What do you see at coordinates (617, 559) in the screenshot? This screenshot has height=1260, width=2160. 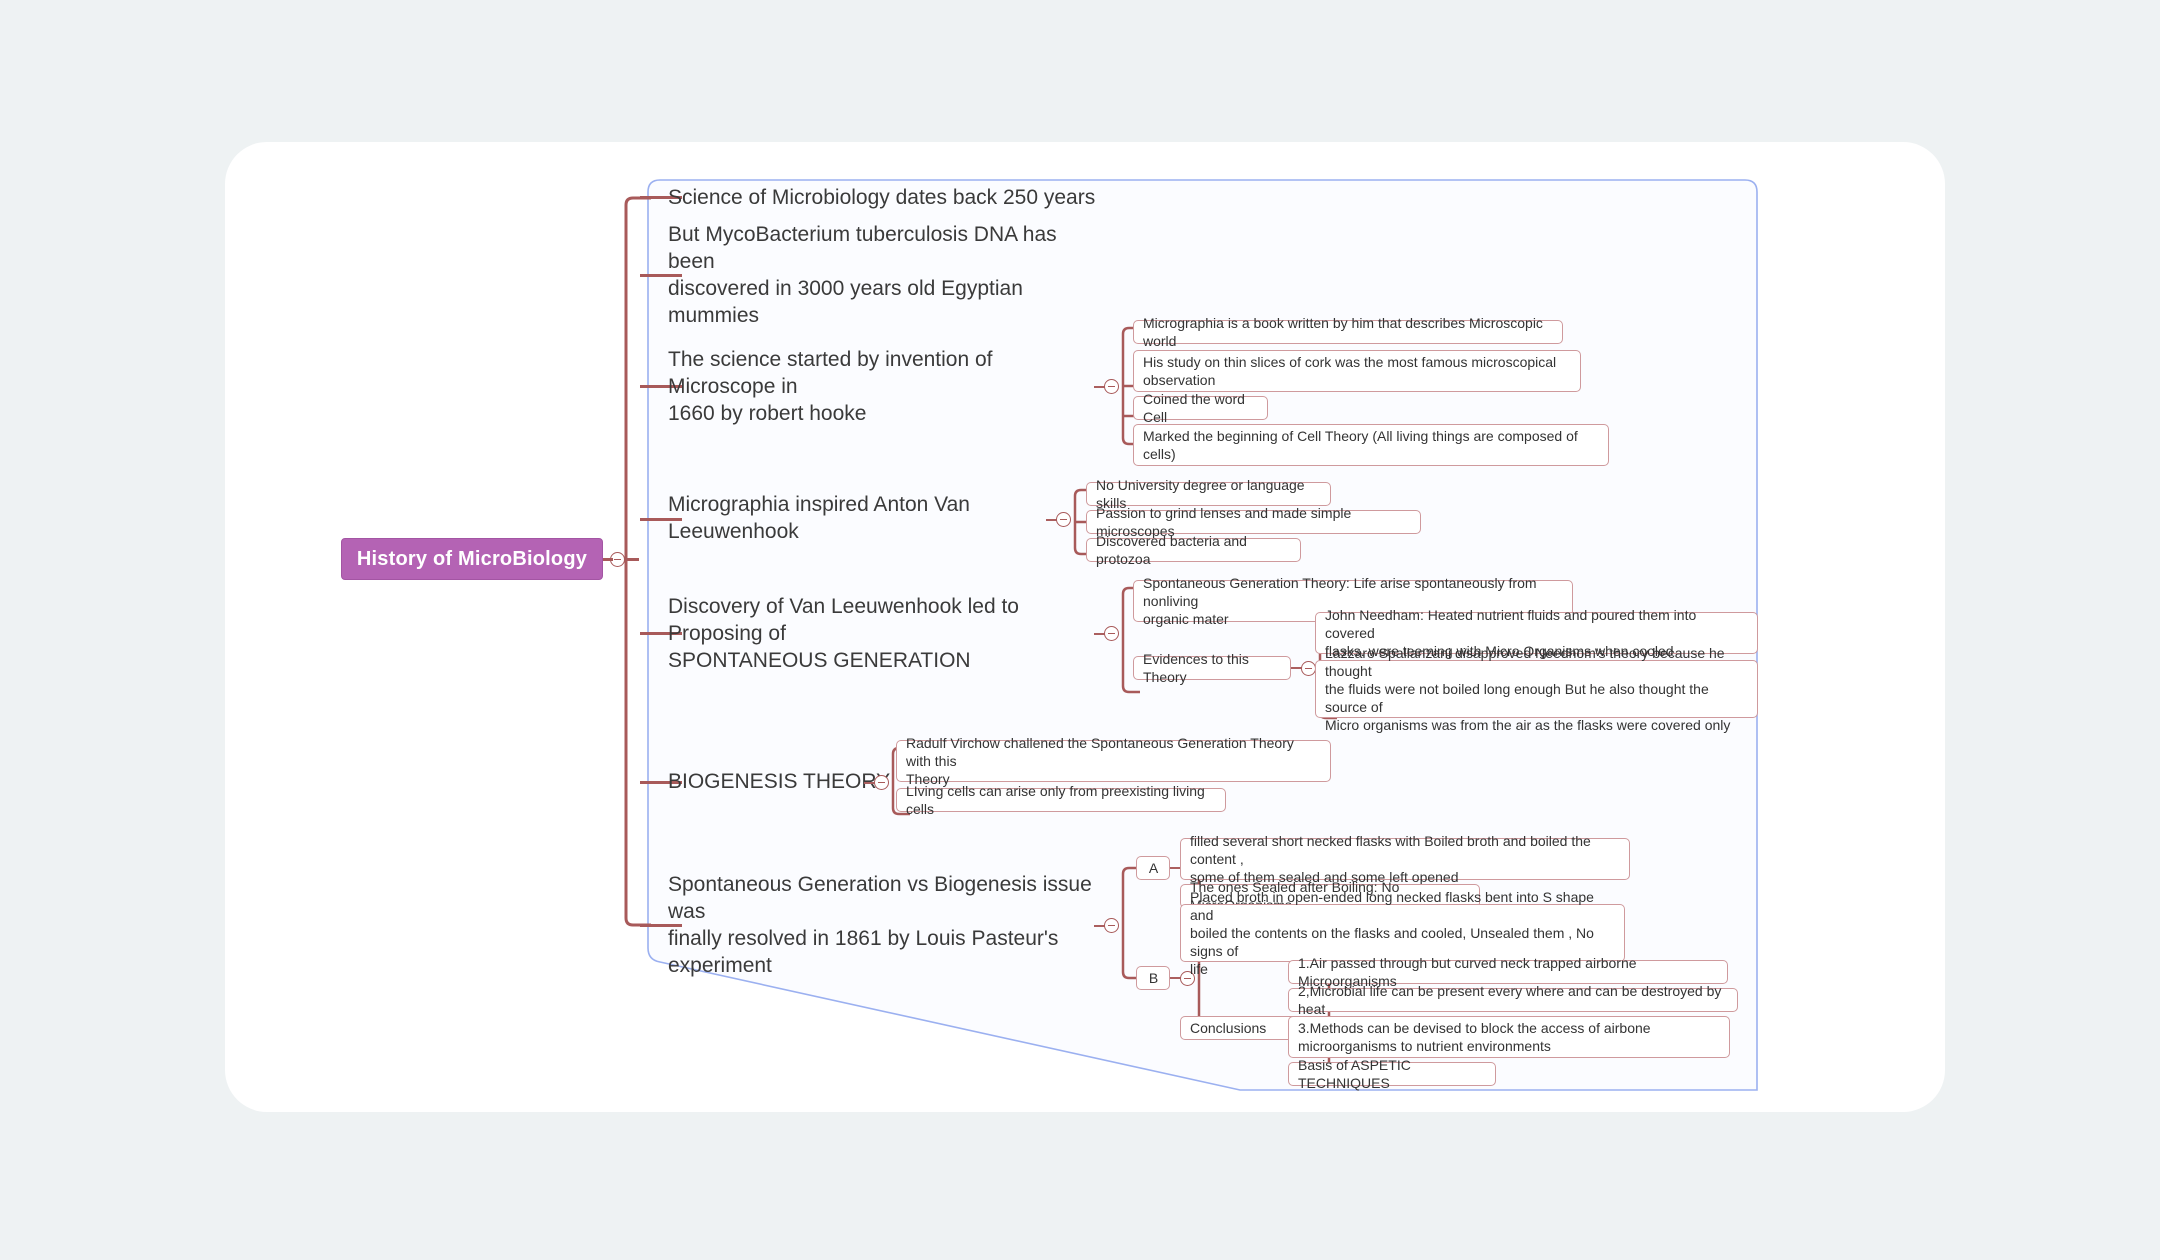 I see `root-collapse-toggle` at bounding box center [617, 559].